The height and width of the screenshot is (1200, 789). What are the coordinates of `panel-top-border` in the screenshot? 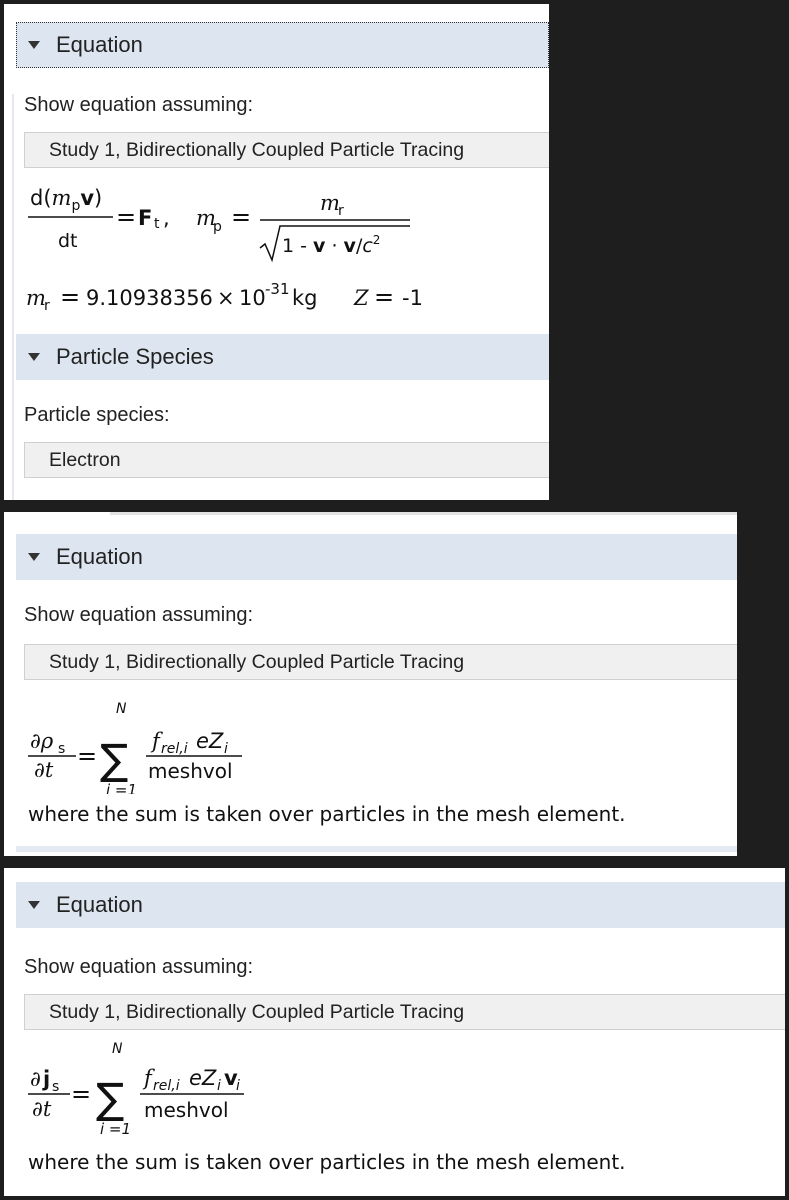 It's located at (423, 513).